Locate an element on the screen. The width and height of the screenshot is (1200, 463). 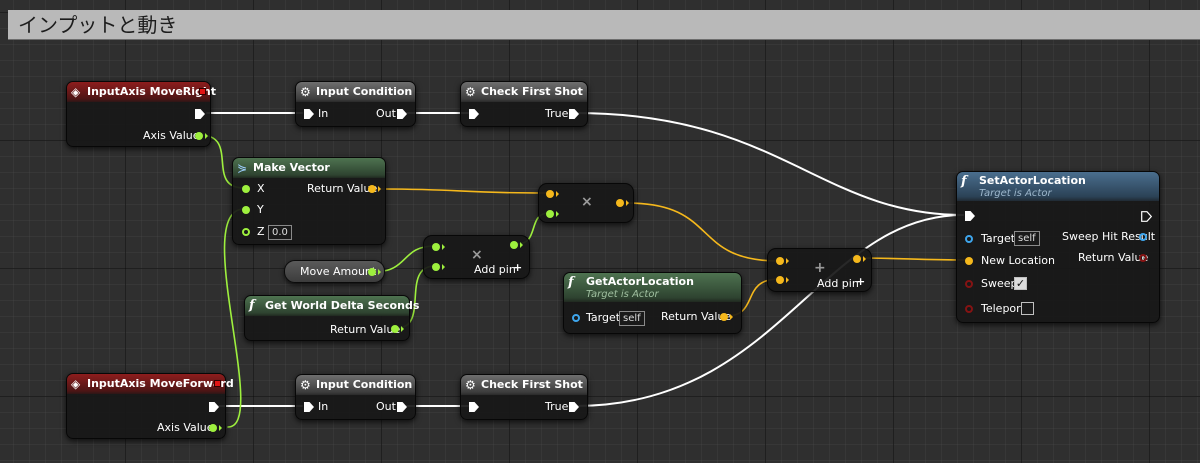
node-header: ⚙ Check First Shot is located at coordinates (524, 92).